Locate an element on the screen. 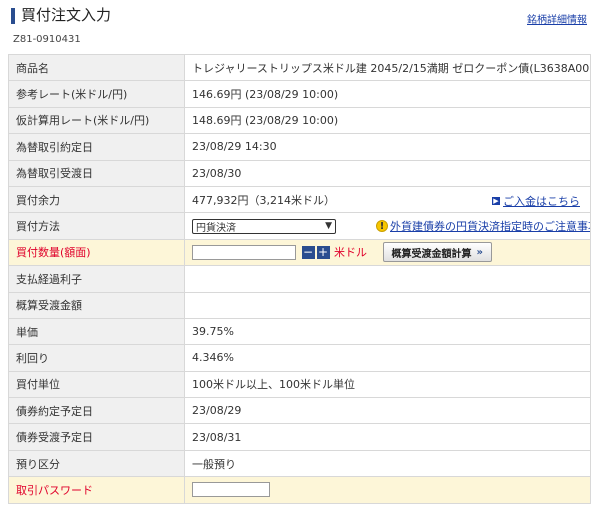  calc-amount-button: 概算受渡金額計算 » is located at coordinates (437, 252).